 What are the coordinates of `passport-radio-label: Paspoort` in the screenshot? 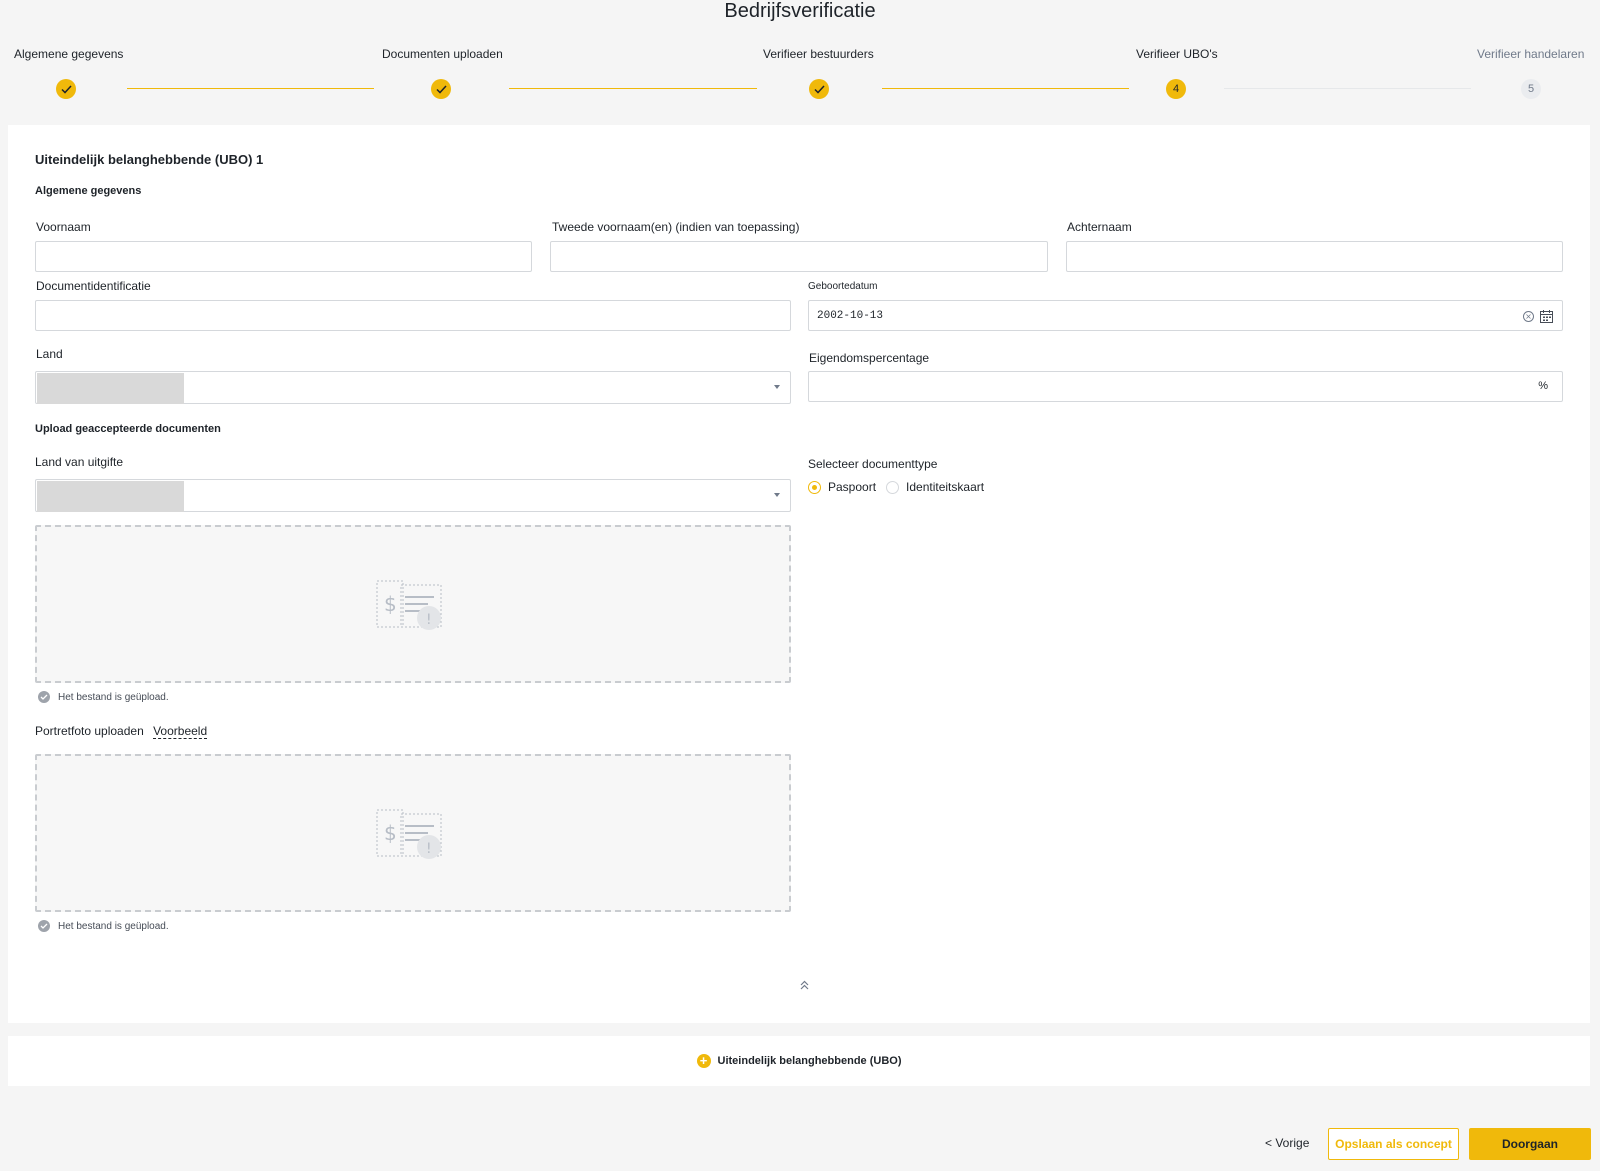 It's located at (852, 487).